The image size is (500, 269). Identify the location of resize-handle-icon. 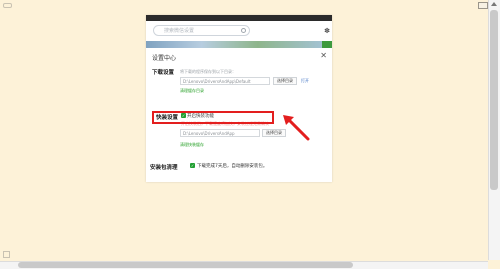
(7, 5).